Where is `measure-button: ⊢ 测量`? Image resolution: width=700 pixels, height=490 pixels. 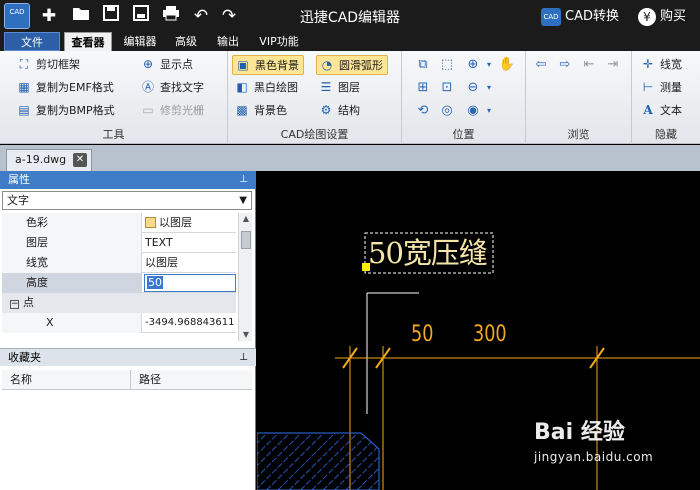
measure-button: ⊢ 测量 is located at coordinates (660, 88).